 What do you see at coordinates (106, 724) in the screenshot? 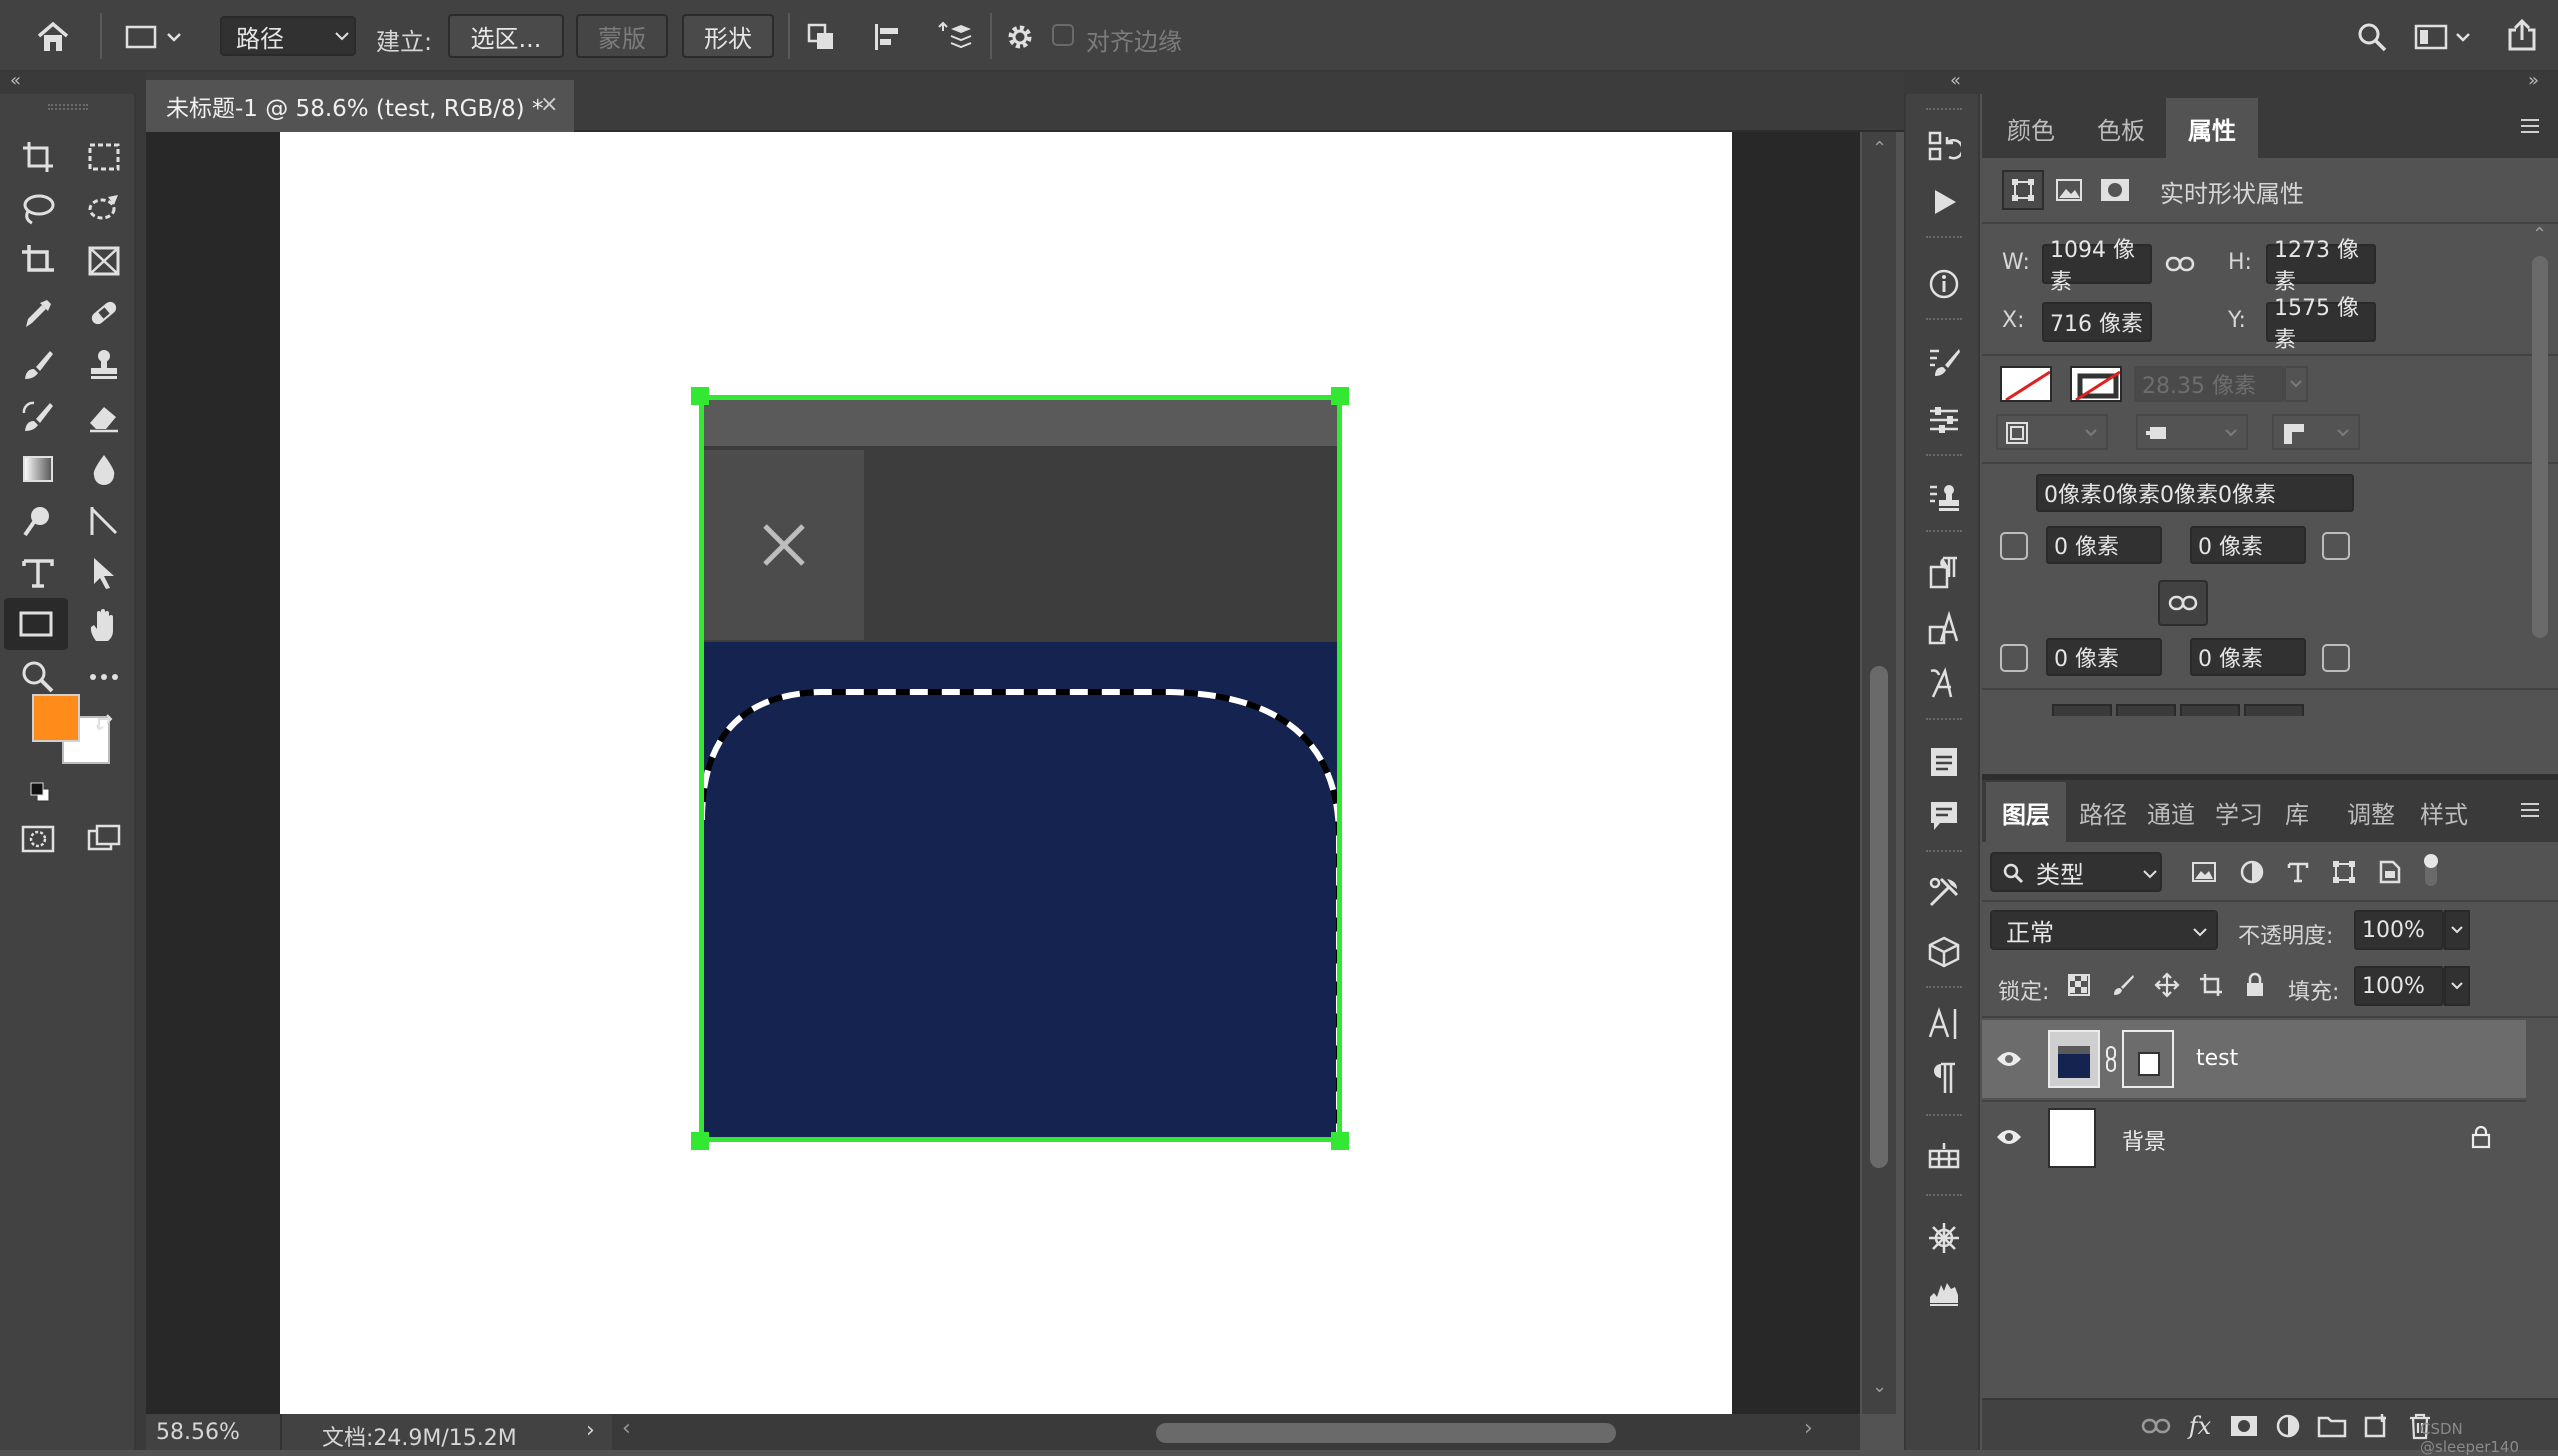
I see `swap-colors-icon` at bounding box center [106, 724].